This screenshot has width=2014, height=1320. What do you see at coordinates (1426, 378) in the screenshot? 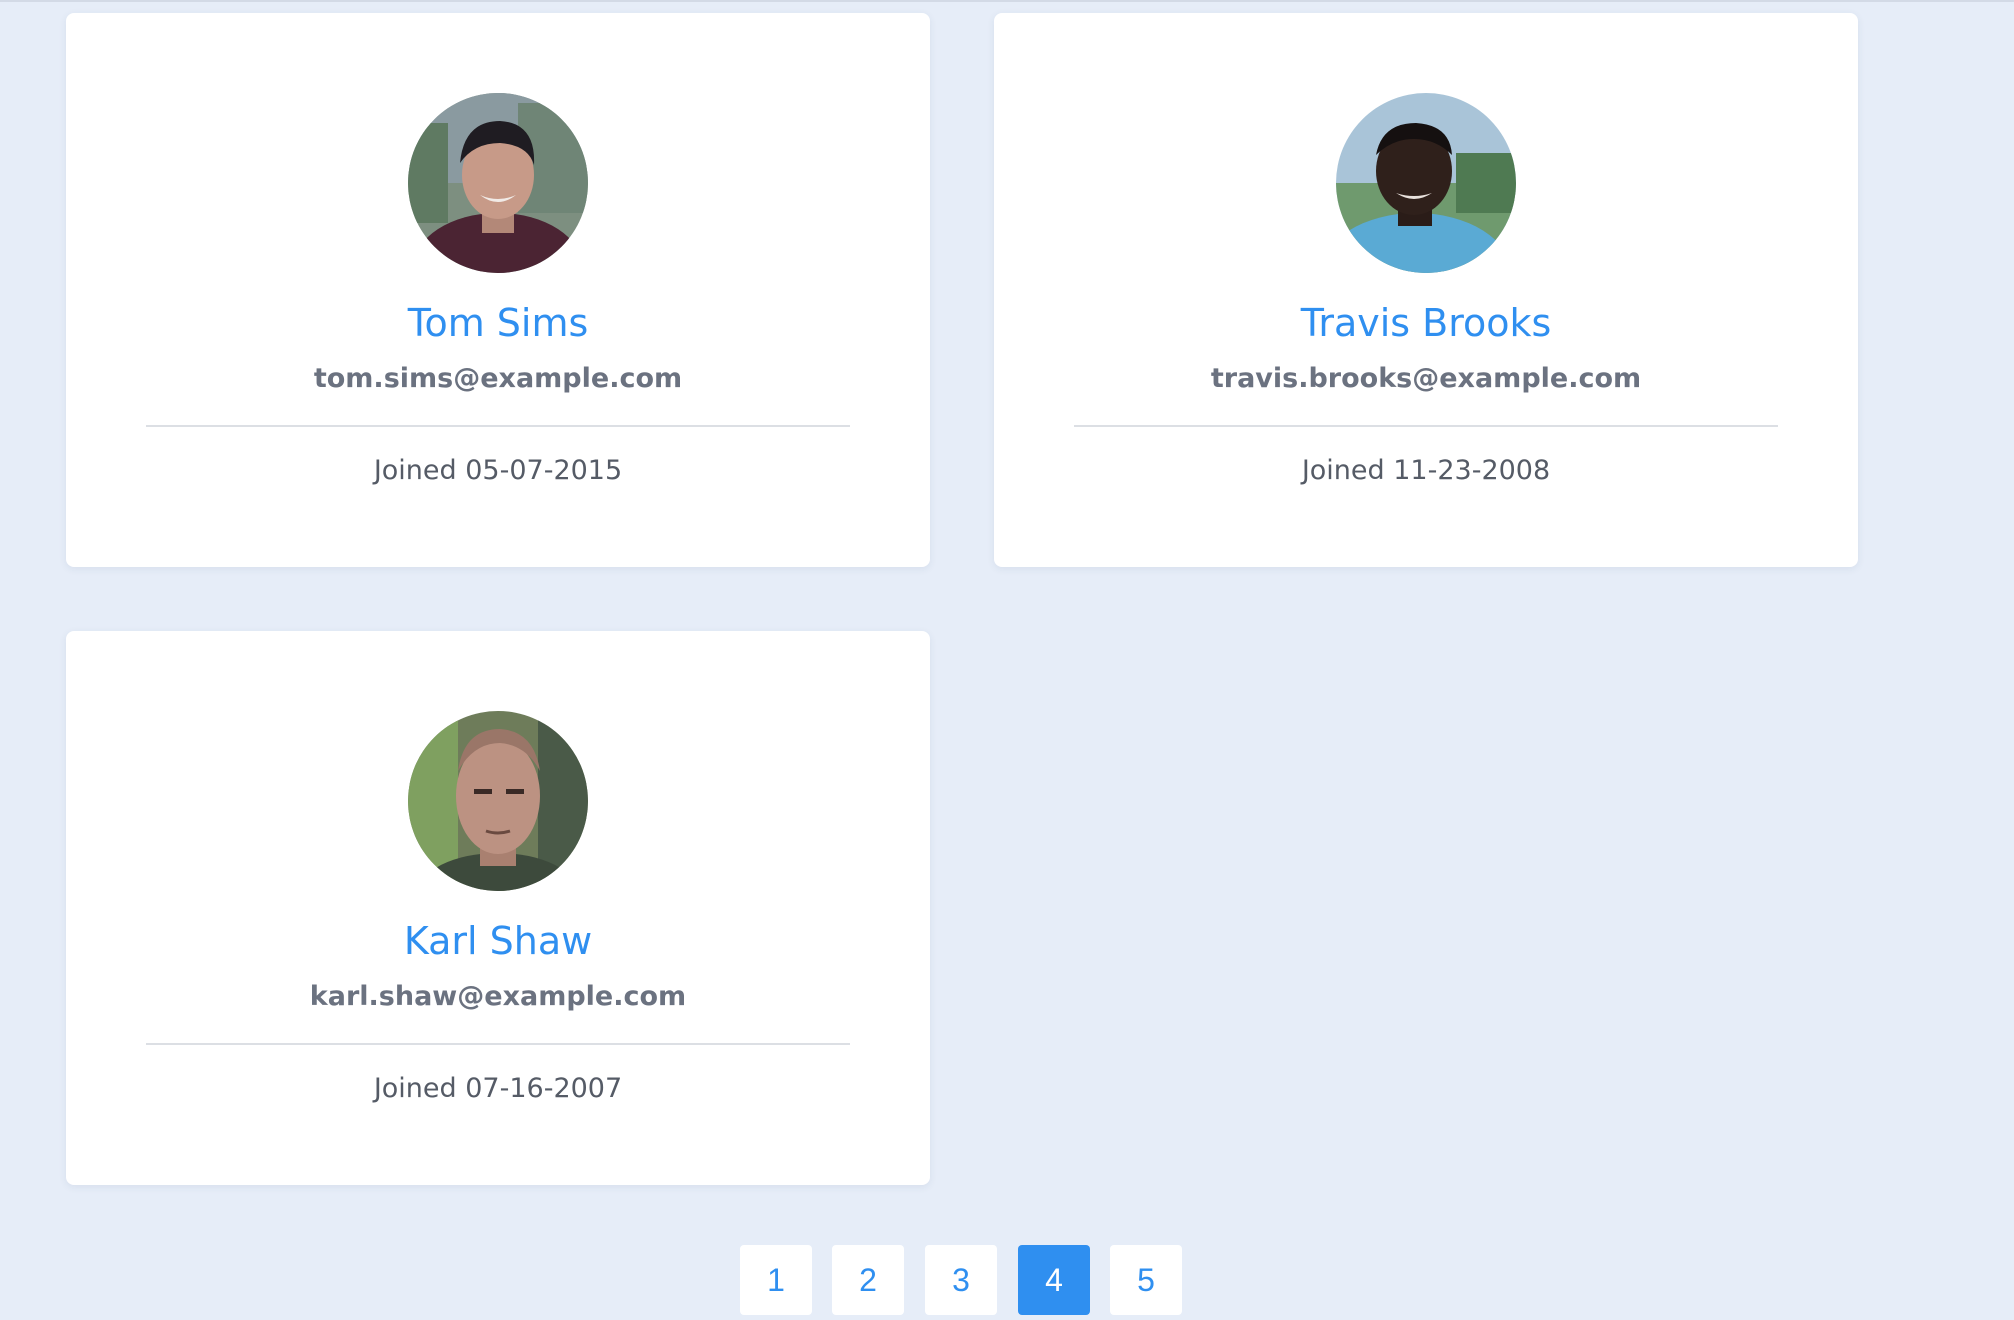
I see `user-email: travis.brooks@example.com` at bounding box center [1426, 378].